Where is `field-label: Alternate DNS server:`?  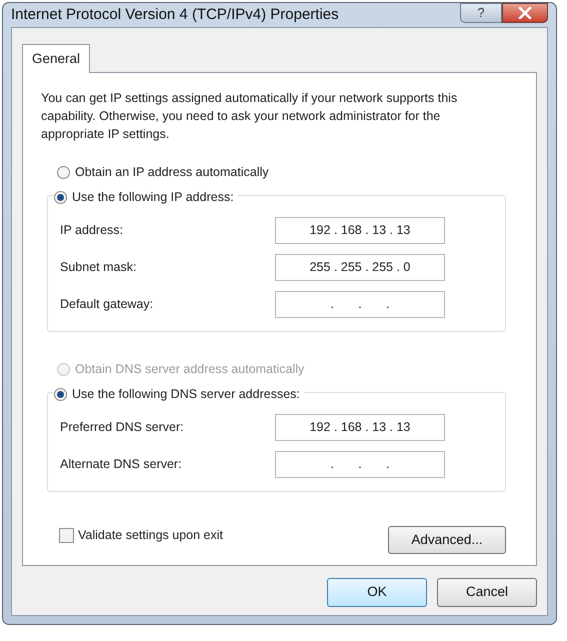 field-label: Alternate DNS server: is located at coordinates (121, 465).